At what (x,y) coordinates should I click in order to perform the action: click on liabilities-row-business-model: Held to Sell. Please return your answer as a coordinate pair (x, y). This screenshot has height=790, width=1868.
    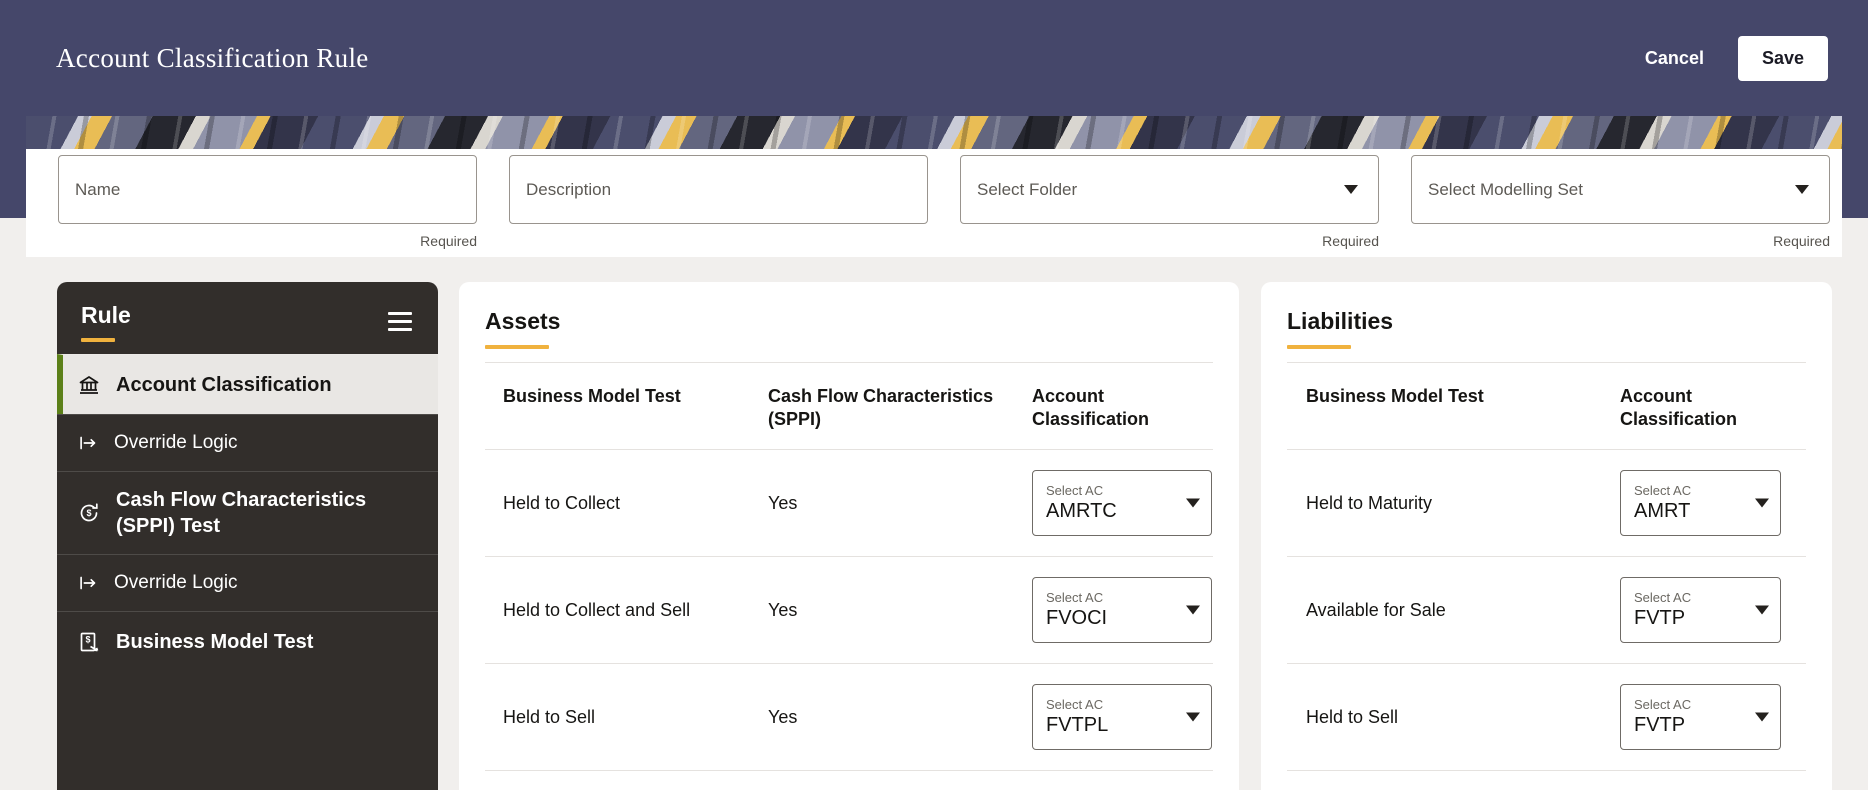
    Looking at the image, I should click on (1453, 718).